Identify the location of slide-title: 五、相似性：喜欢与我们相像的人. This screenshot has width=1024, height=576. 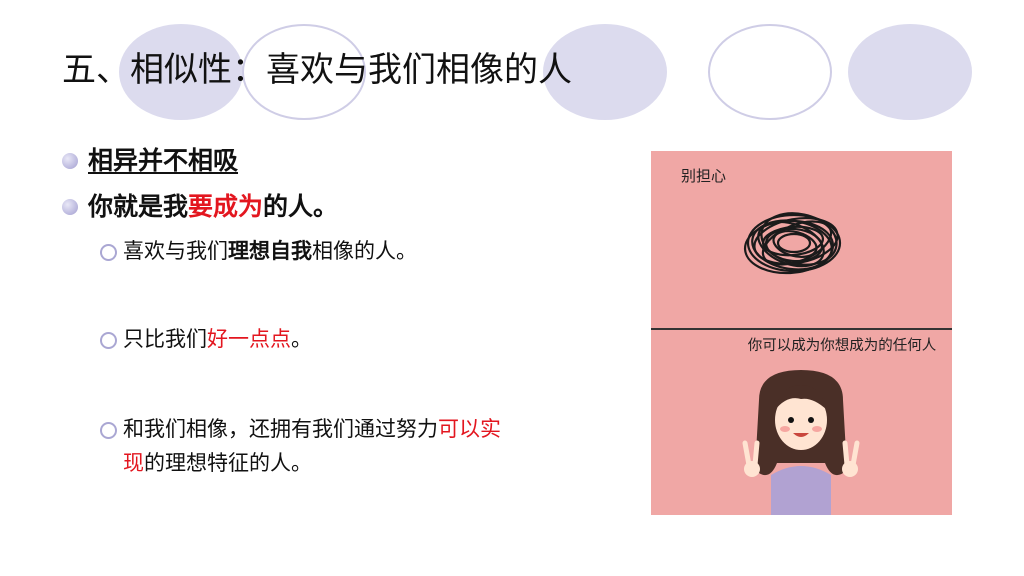
(317, 70).